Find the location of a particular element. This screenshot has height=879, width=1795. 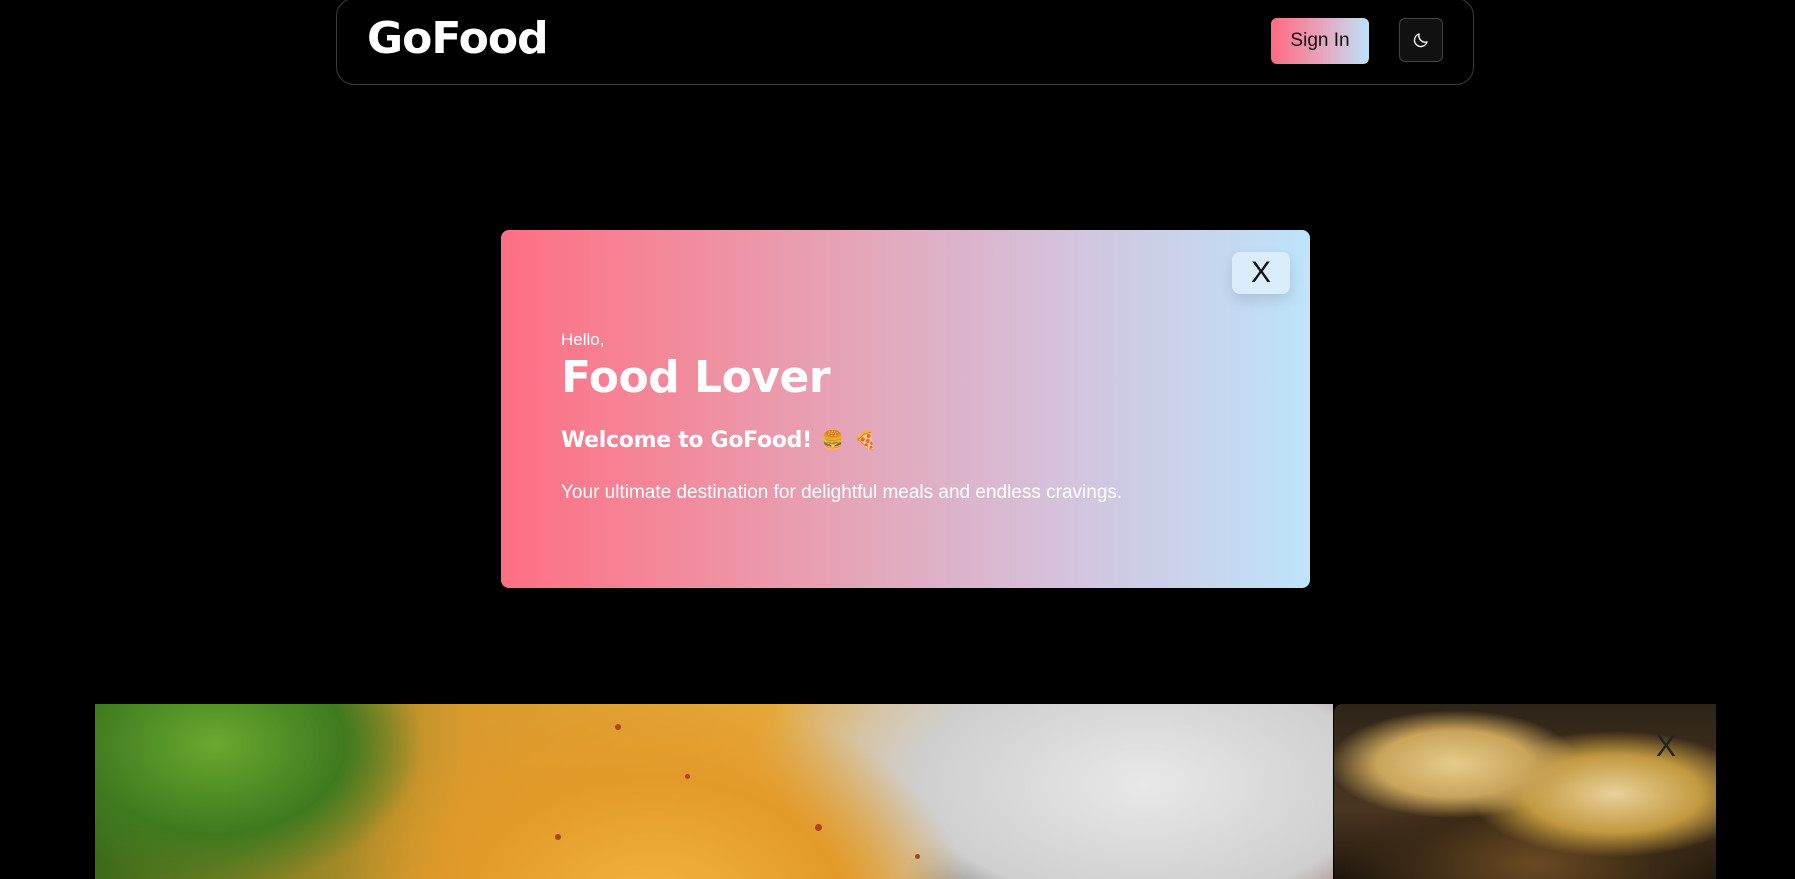

theme-toggle-button is located at coordinates (1421, 40).